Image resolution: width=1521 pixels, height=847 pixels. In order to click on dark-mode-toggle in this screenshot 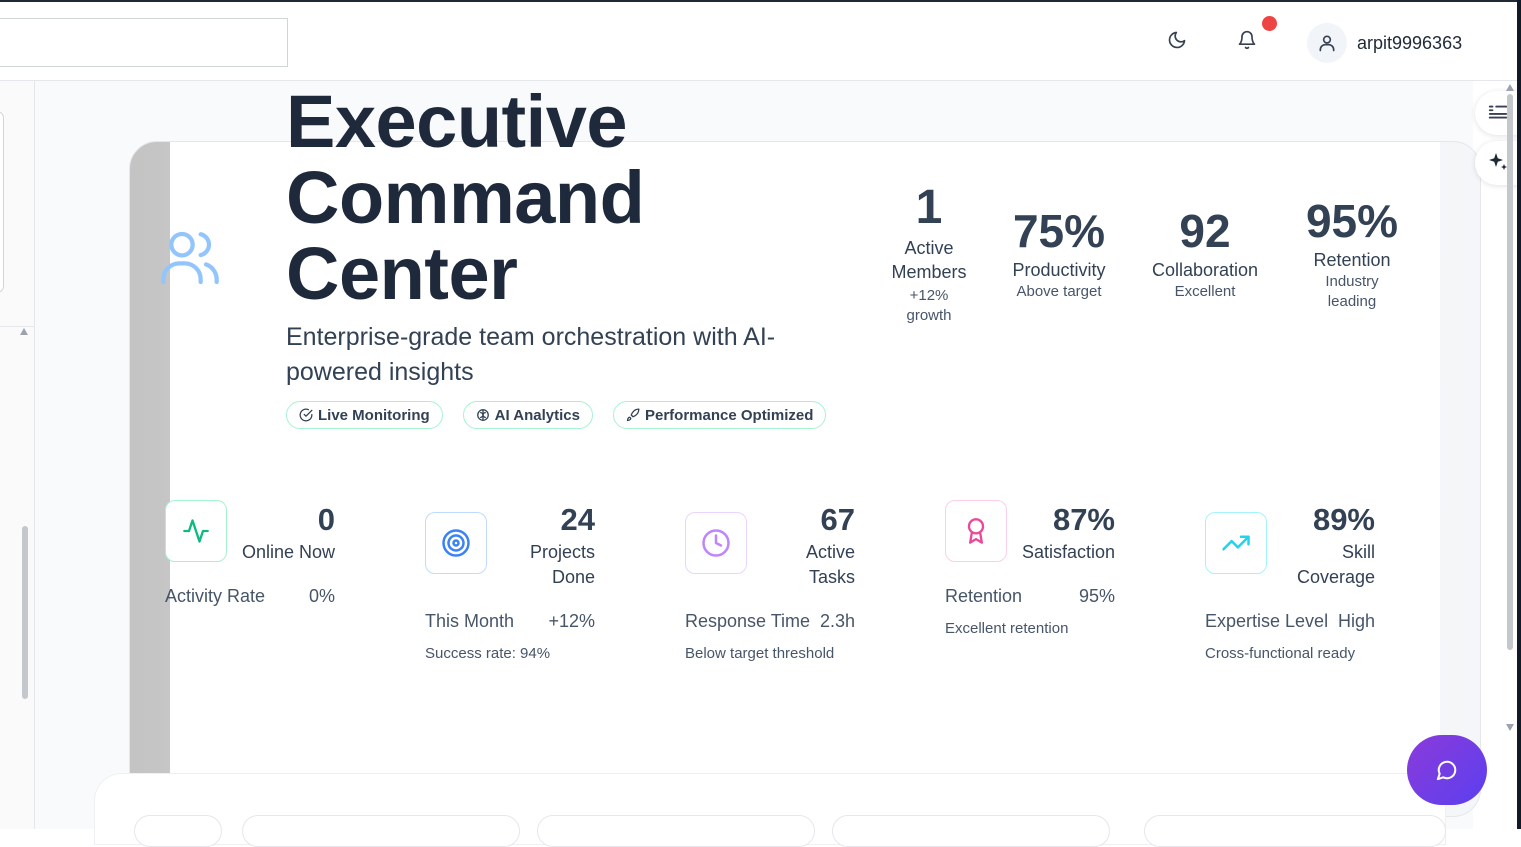, I will do `click(1177, 40)`.